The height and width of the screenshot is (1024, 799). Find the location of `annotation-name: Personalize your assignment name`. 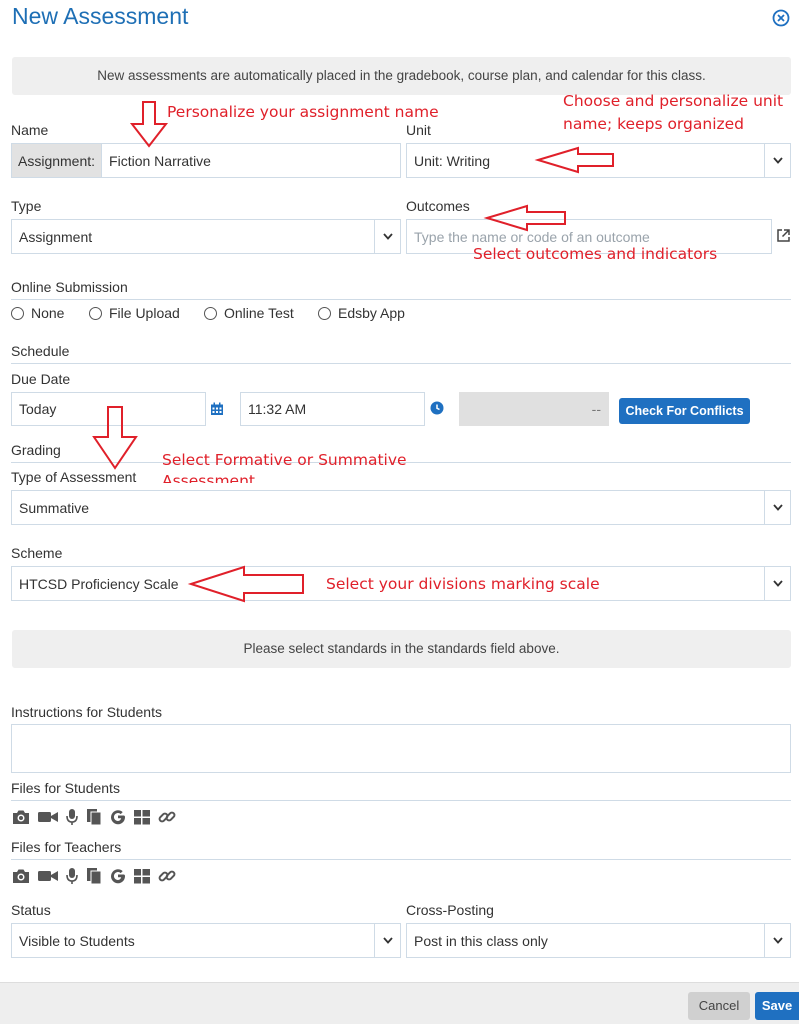

annotation-name: Personalize your assignment name is located at coordinates (303, 112).